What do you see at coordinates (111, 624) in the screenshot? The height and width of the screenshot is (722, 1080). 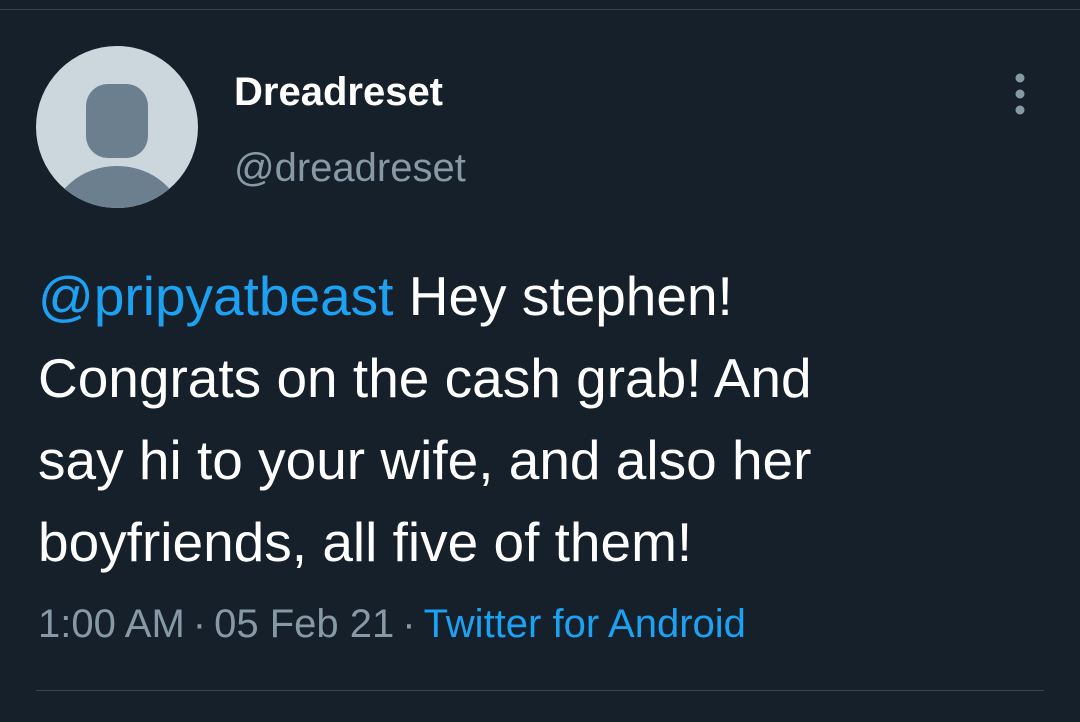 I see `tweet-time: 1:00 AM` at bounding box center [111, 624].